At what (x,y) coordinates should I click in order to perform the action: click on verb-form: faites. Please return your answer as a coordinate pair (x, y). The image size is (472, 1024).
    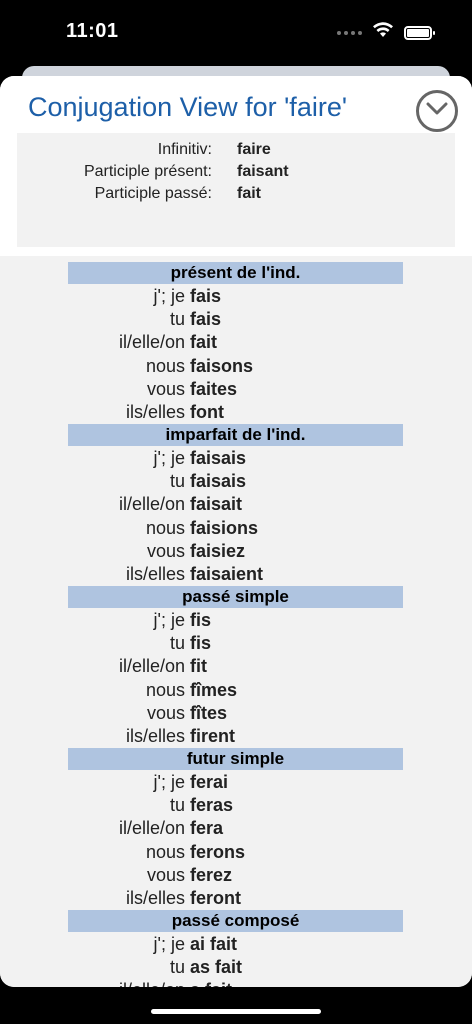
    Looking at the image, I should click on (214, 388).